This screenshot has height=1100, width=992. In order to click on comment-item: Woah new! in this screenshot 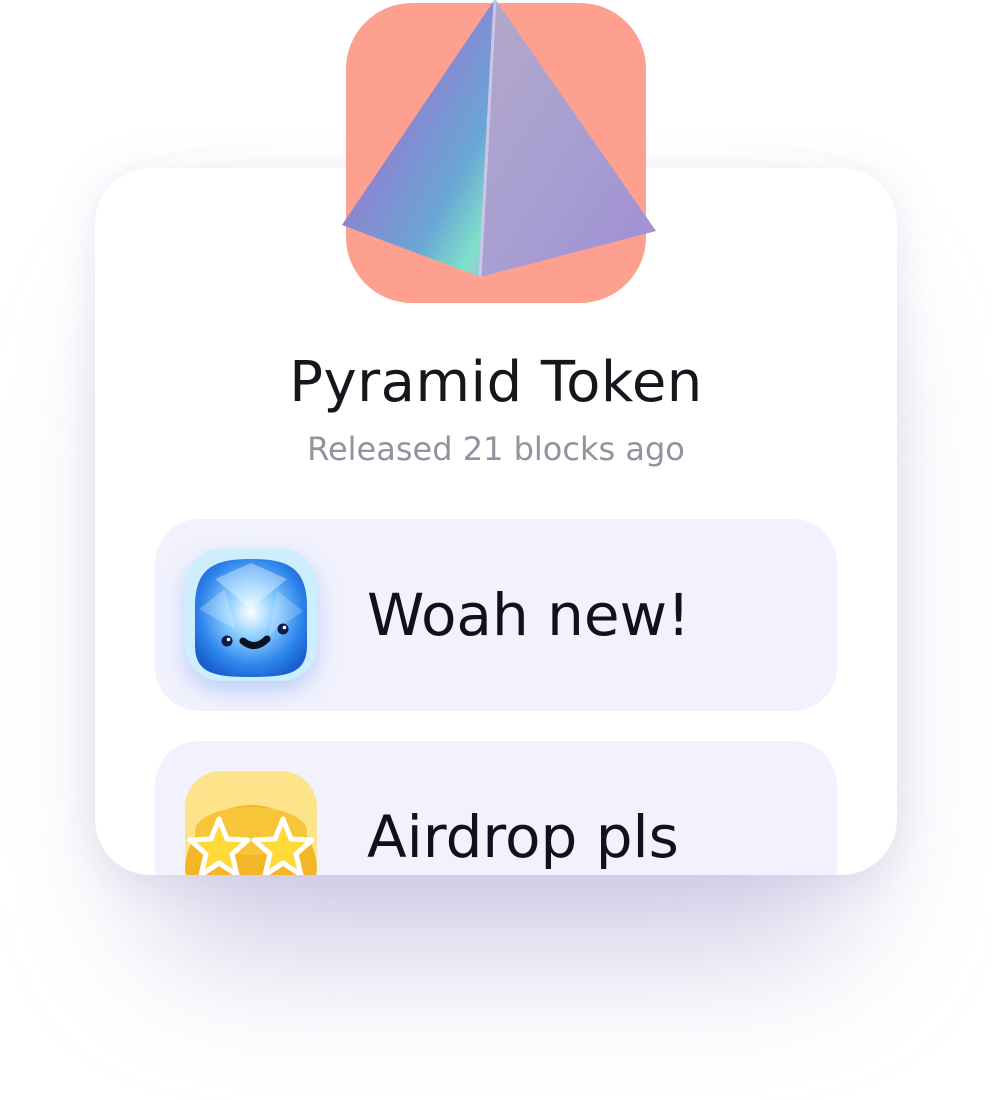, I will do `click(496, 615)`.